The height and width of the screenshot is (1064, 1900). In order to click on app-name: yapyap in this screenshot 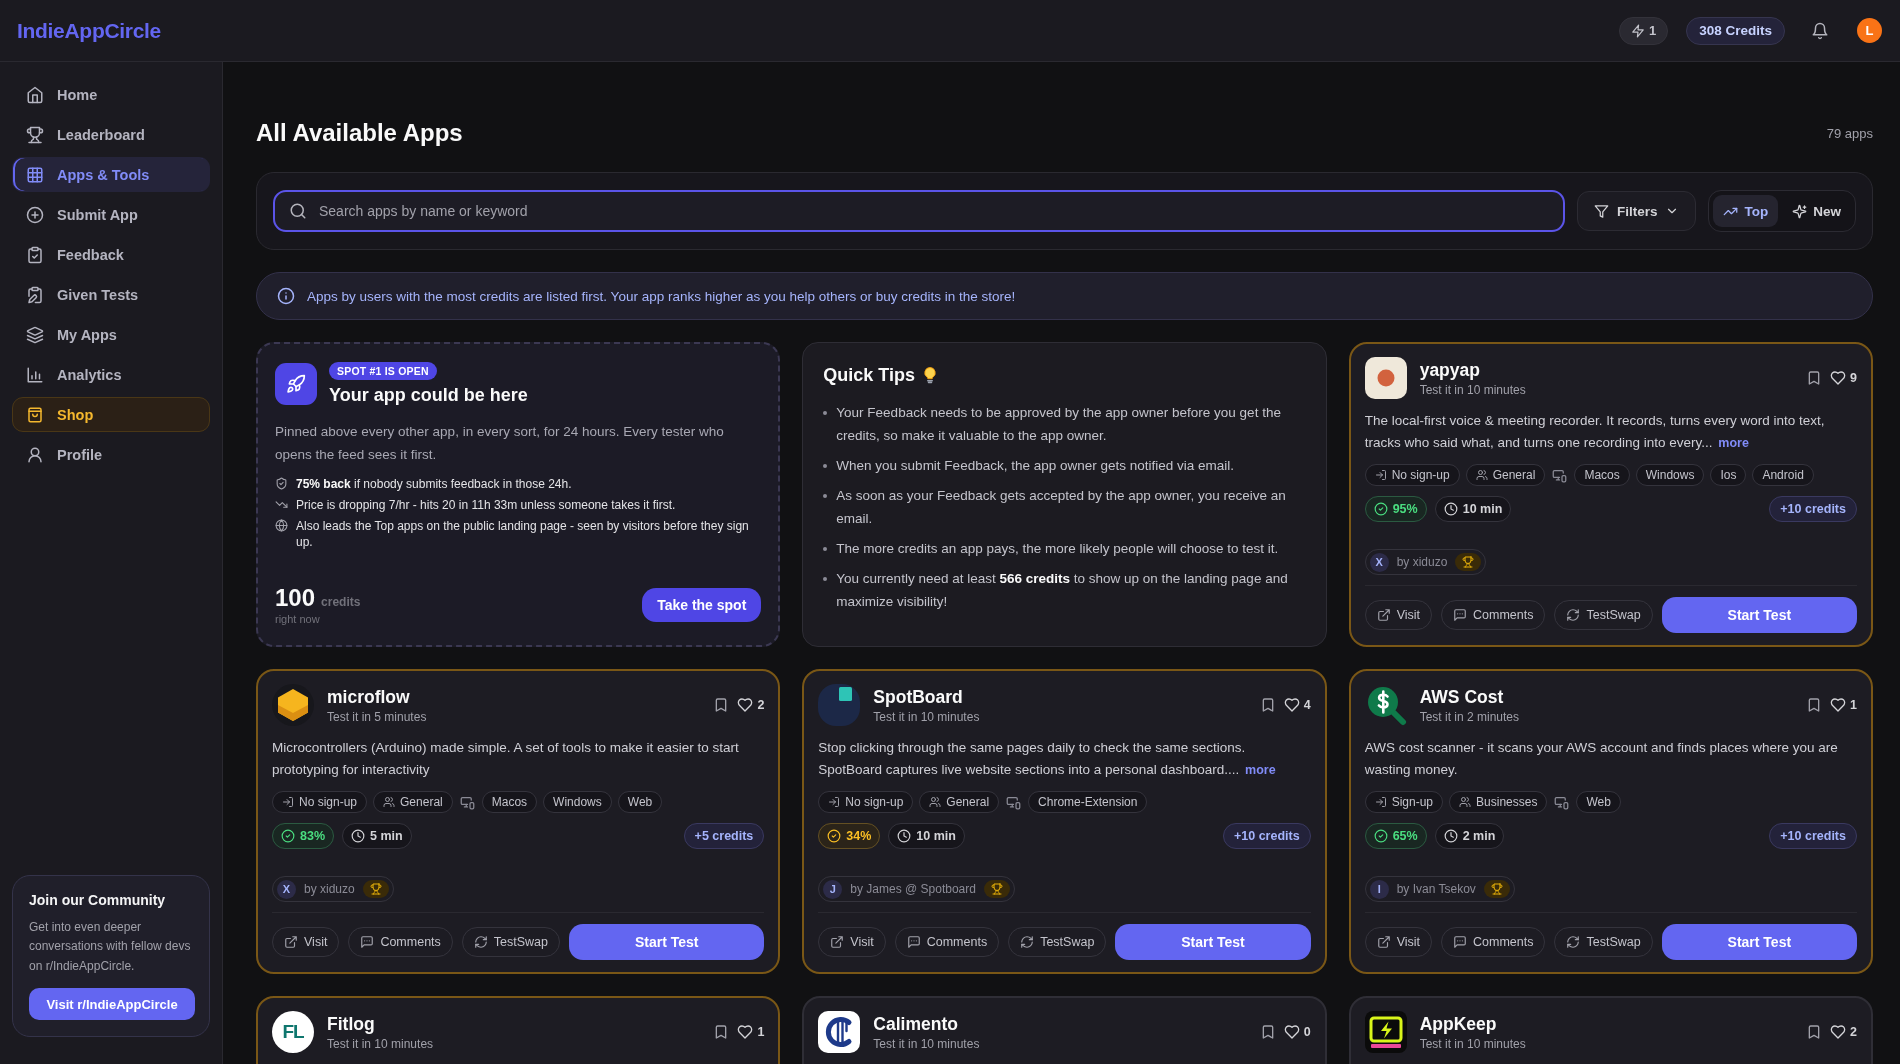, I will do `click(1606, 370)`.